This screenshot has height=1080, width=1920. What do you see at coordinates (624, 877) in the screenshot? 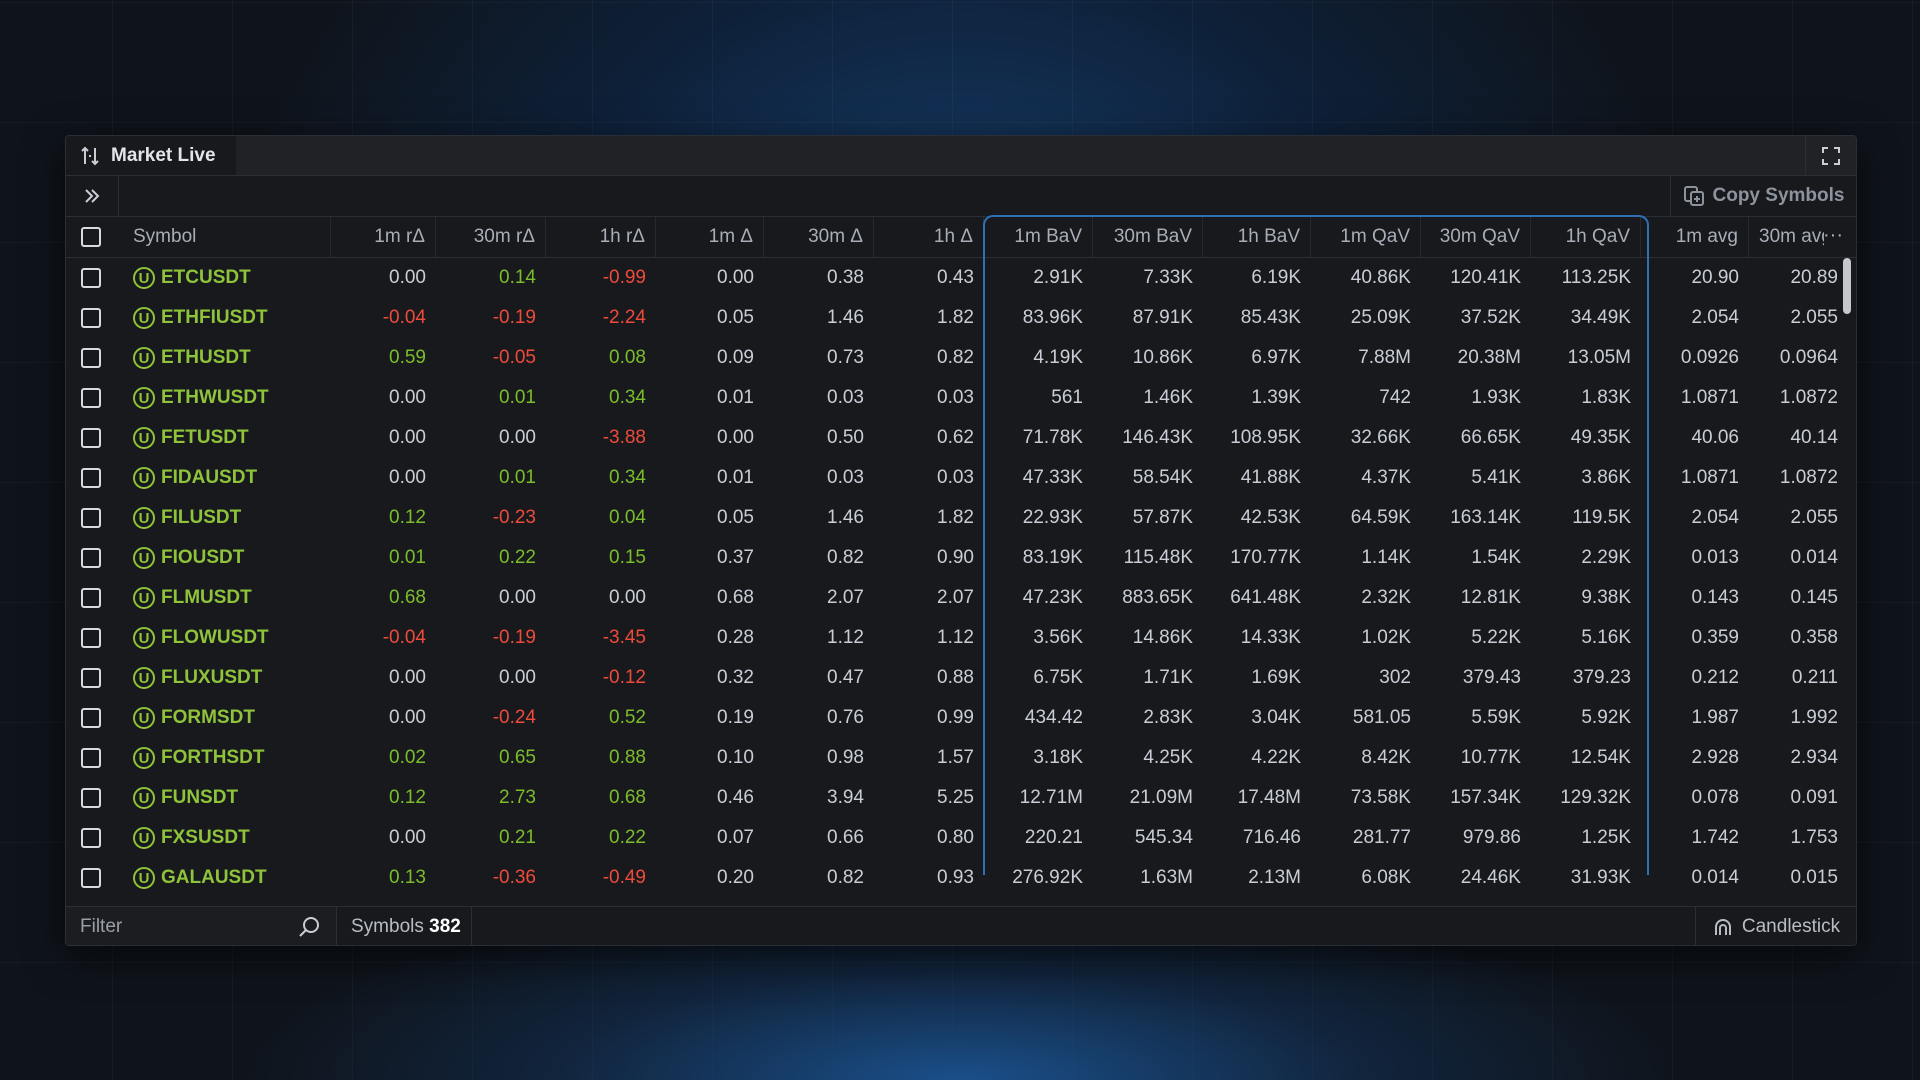
I see `value-cell: -0.49` at bounding box center [624, 877].